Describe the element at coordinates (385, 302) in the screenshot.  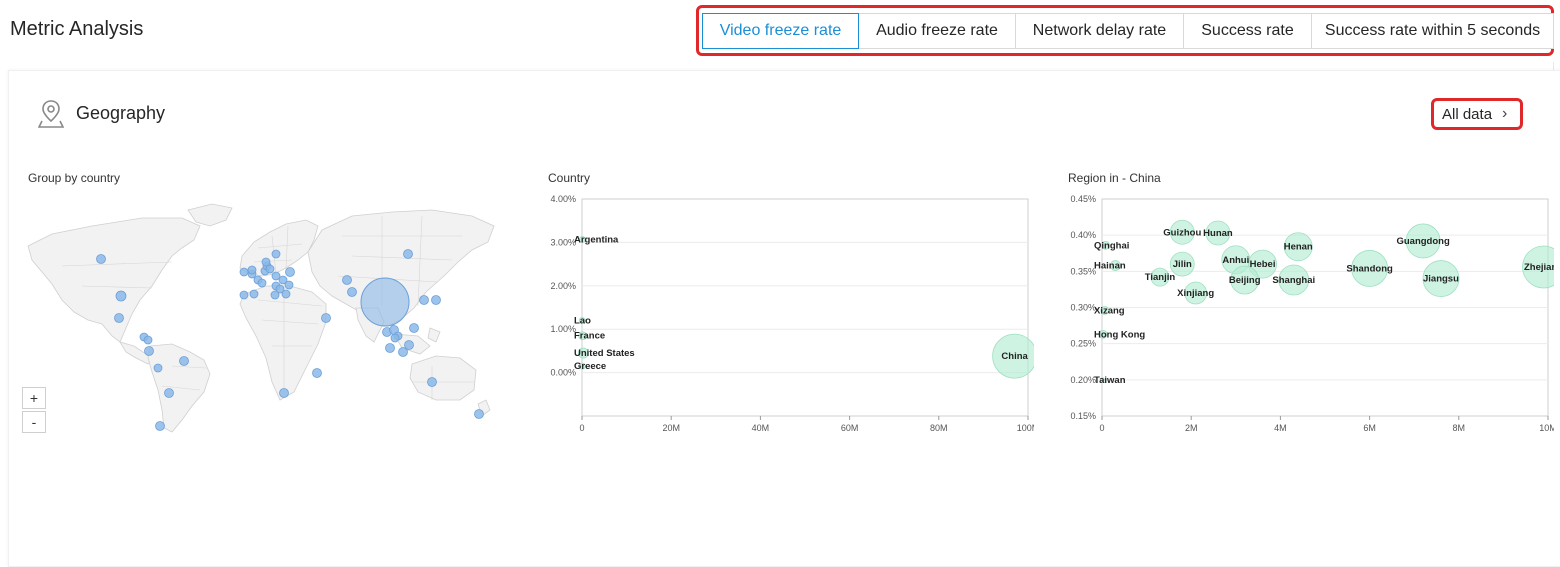
I see `china-marker` at that location.